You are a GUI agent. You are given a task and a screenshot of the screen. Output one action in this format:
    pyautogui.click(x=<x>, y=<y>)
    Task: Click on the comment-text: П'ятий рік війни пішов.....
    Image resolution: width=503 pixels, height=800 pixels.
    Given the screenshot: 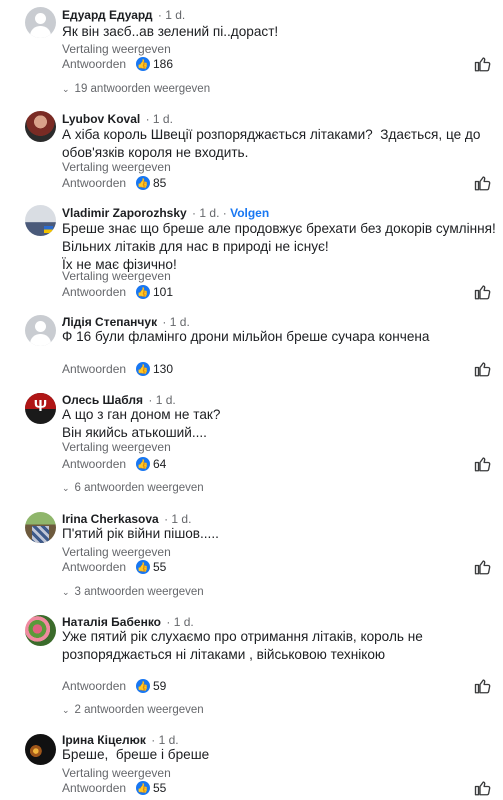 What is the action you would take?
    pyautogui.click(x=140, y=533)
    